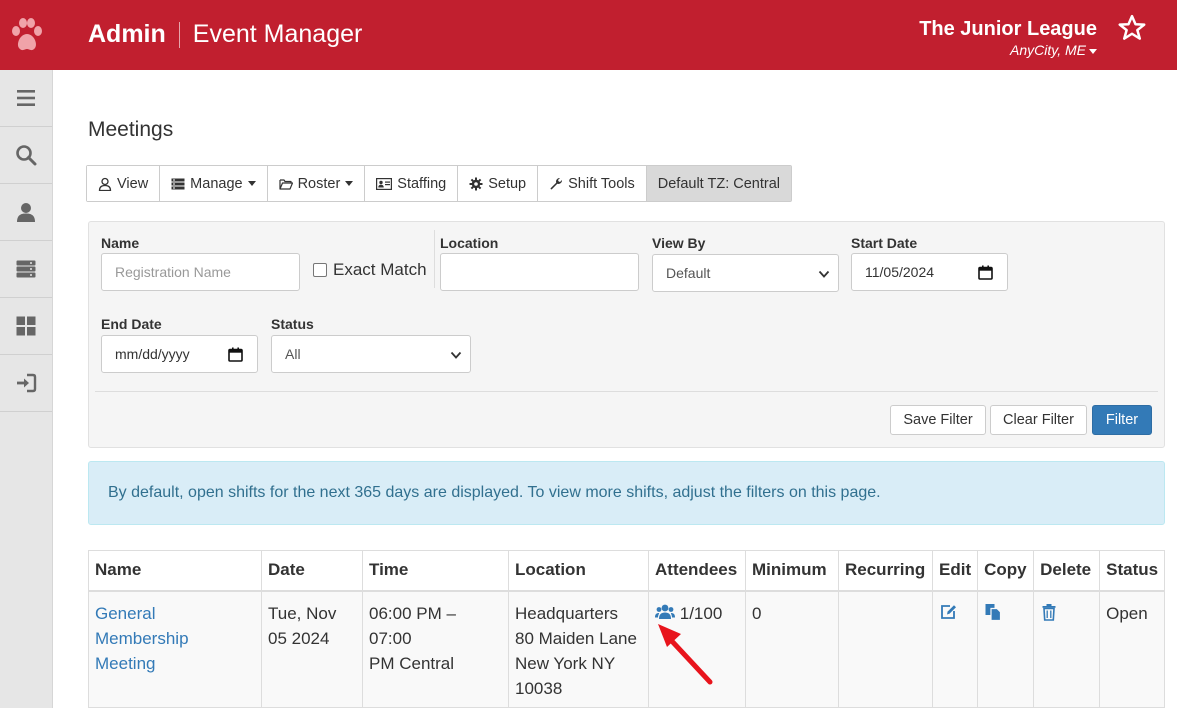  Describe the element at coordinates (302, 613) in the screenshot. I see `date-line: Tue, Nov` at that location.